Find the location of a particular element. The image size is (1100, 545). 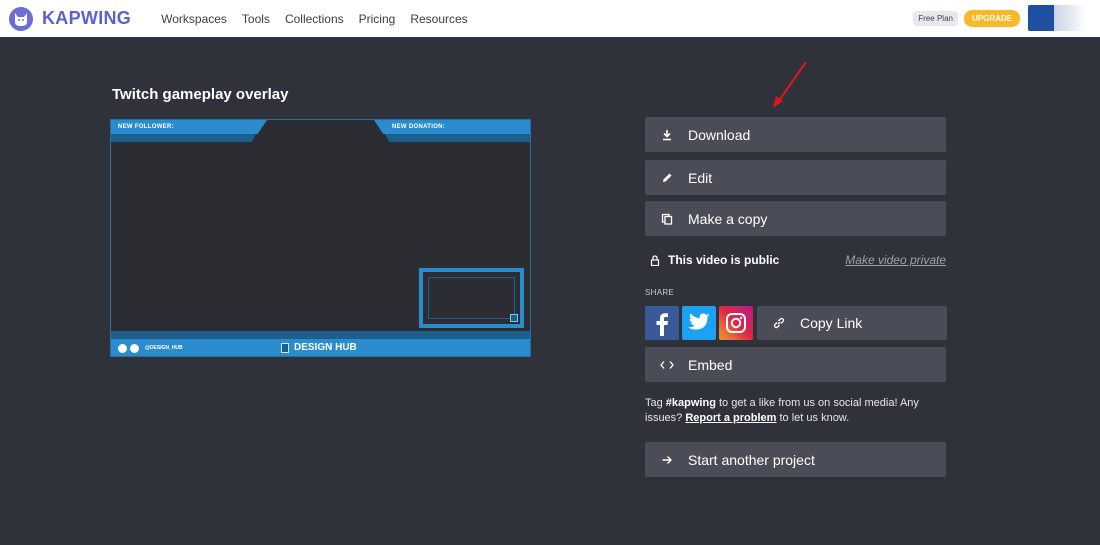

code-icon is located at coordinates (667, 365).